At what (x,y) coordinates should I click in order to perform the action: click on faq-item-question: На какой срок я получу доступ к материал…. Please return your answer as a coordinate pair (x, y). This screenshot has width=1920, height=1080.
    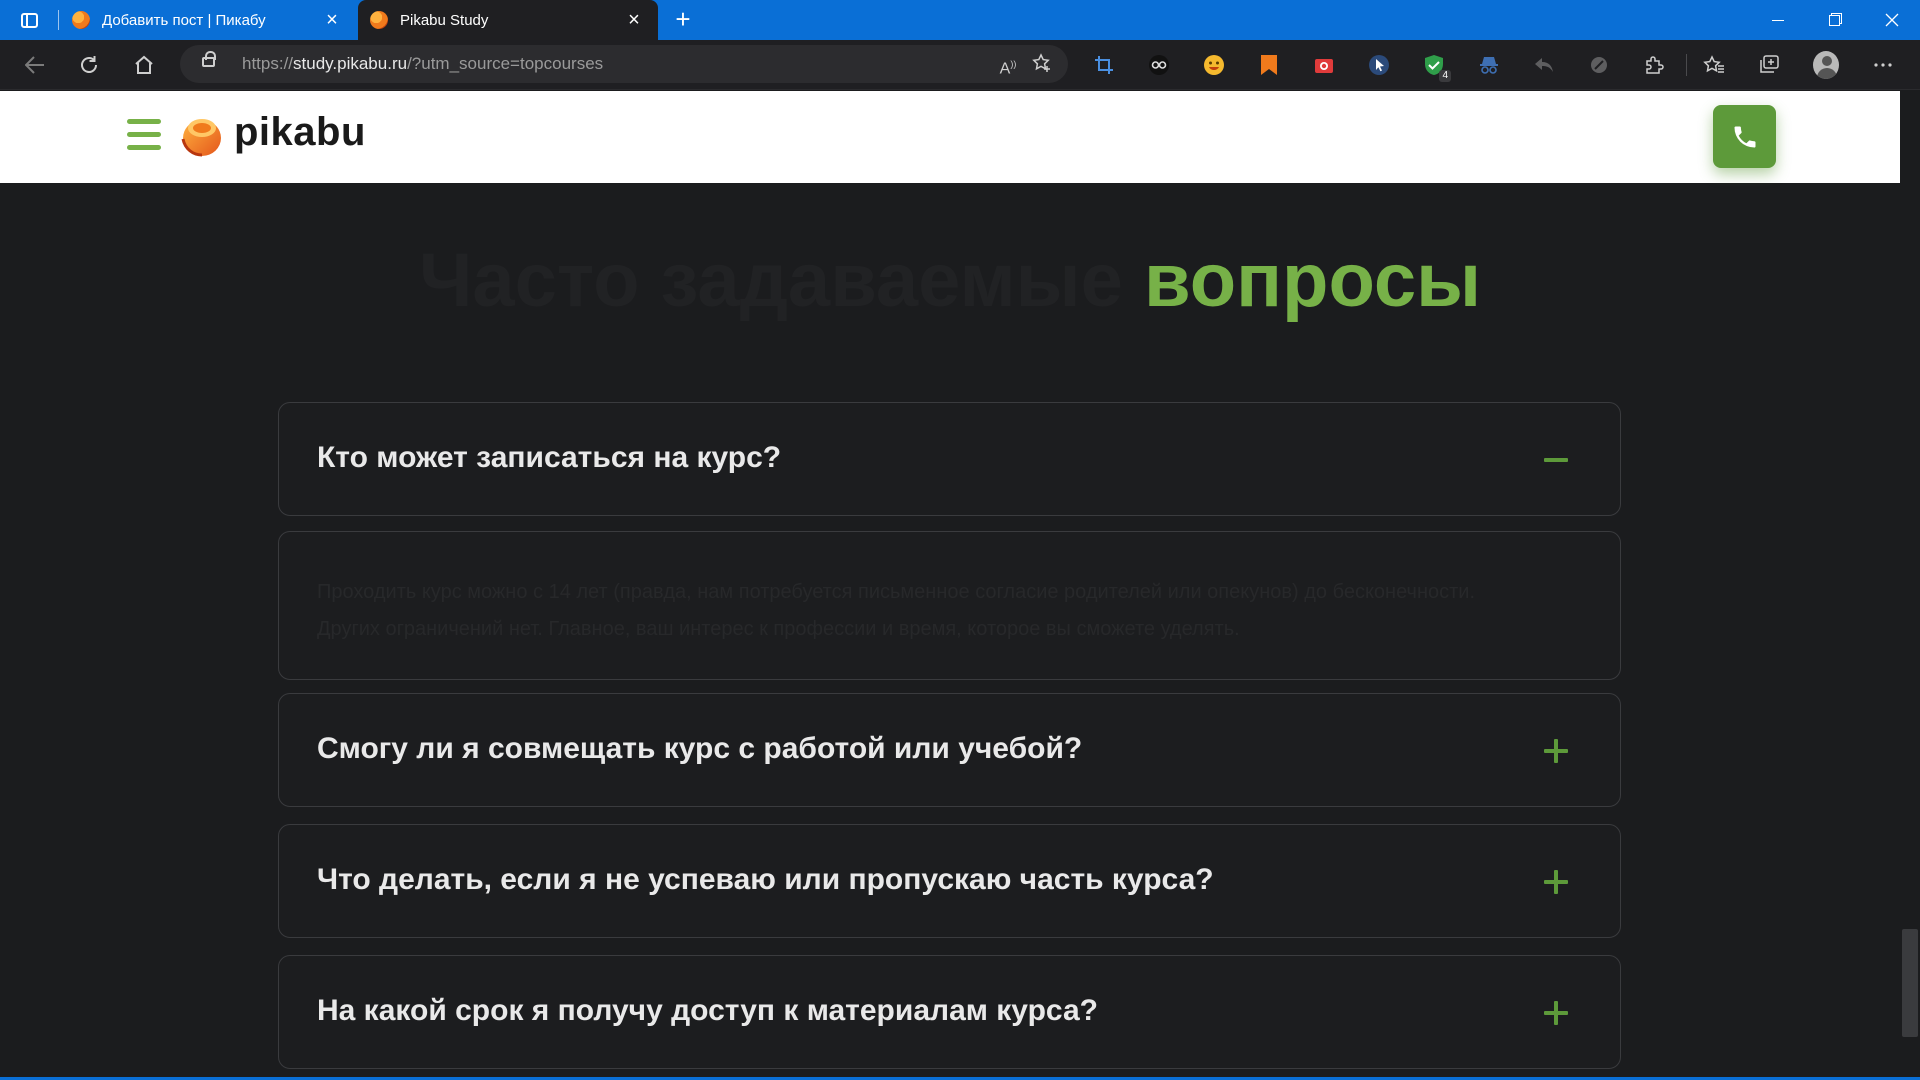
    Looking at the image, I should click on (949, 1012).